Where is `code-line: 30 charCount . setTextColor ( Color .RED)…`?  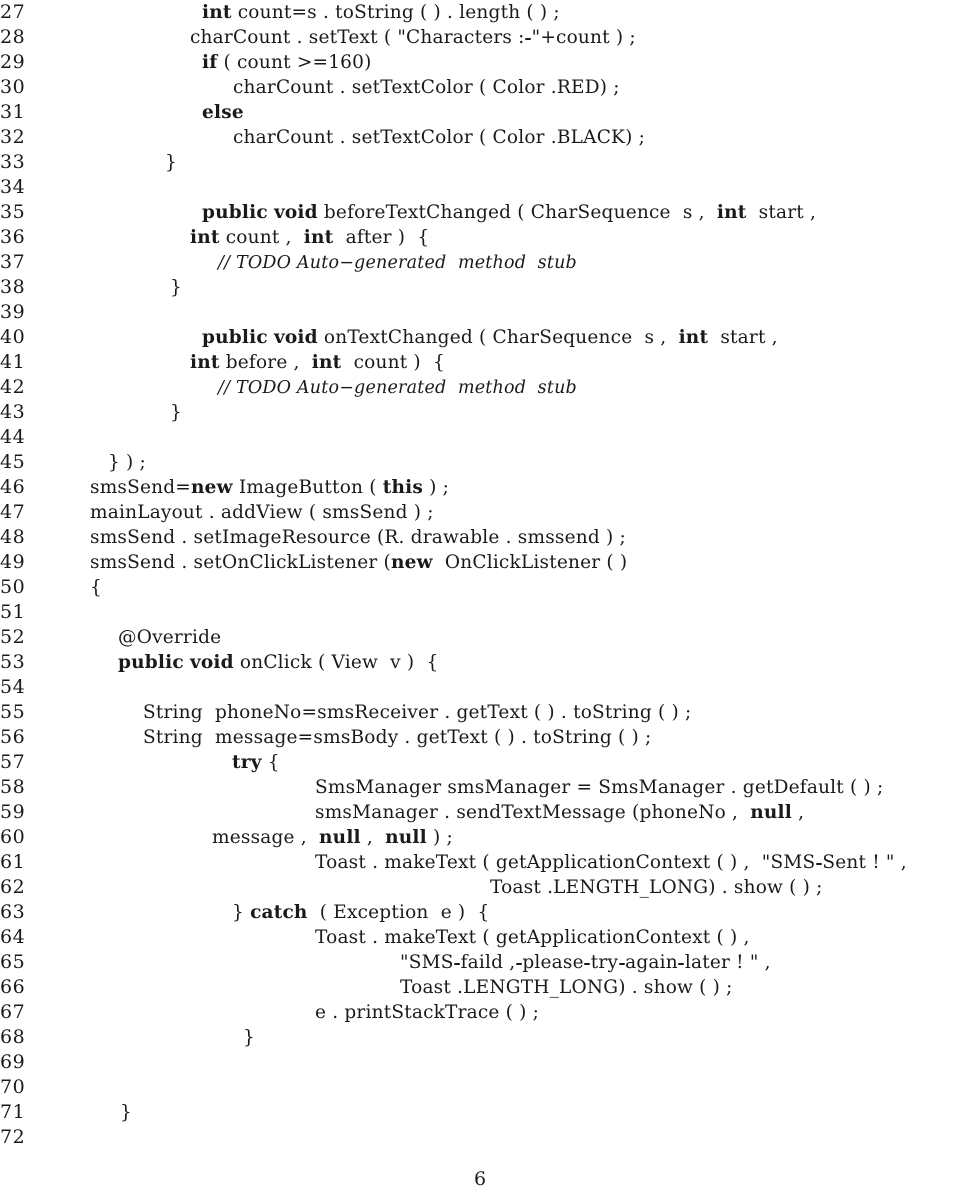 code-line: 30 charCount . setTextColor ( Color .RED)… is located at coordinates (480, 87).